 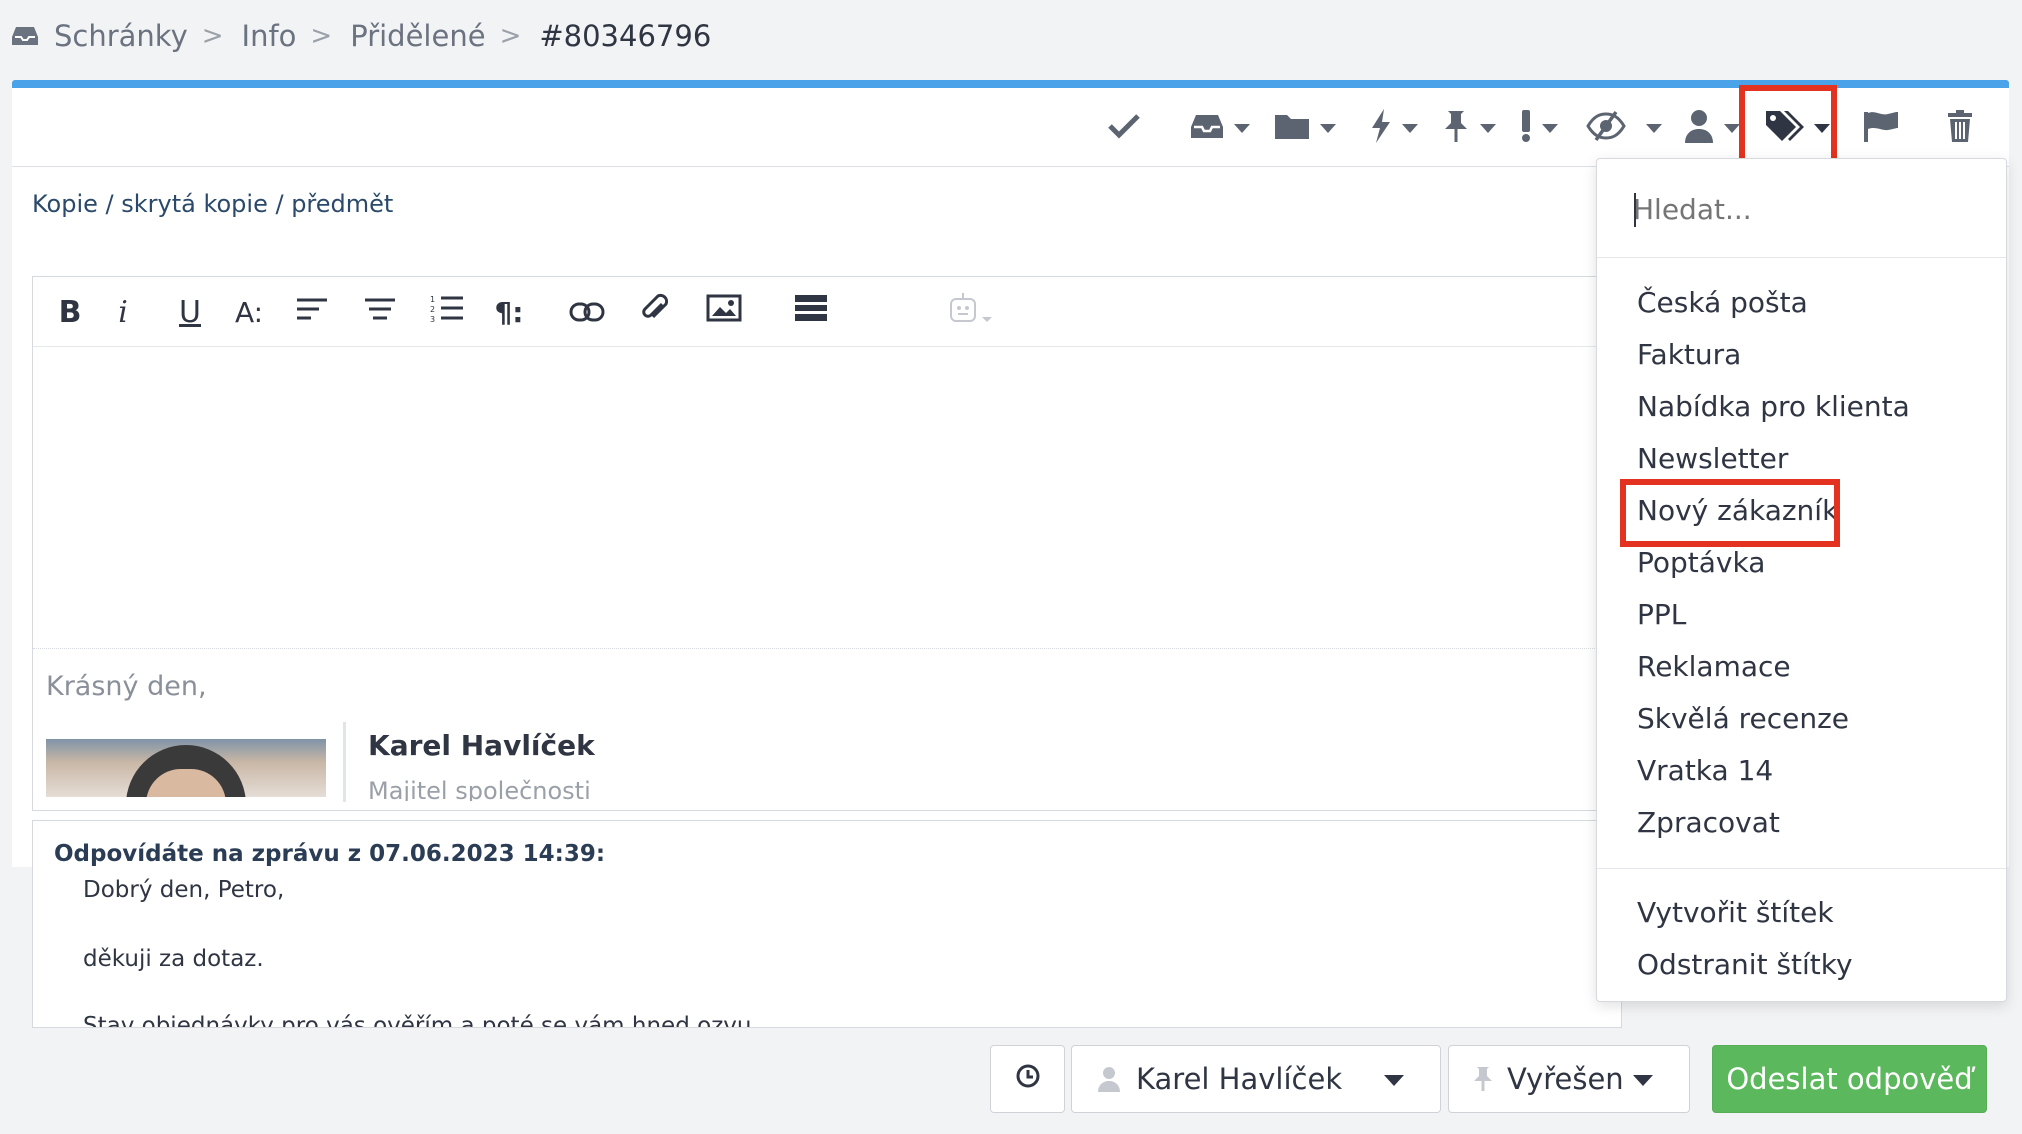 What do you see at coordinates (190, 312) in the screenshot?
I see `underline-button: U` at bounding box center [190, 312].